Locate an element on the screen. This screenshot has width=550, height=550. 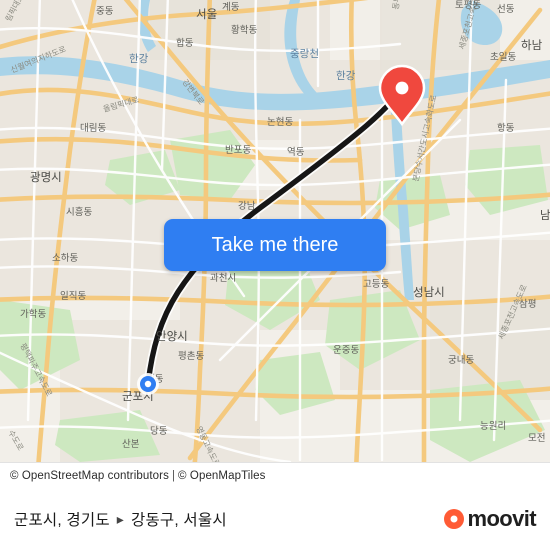
map-place-label: 항동 is located at coordinates (506, 128).